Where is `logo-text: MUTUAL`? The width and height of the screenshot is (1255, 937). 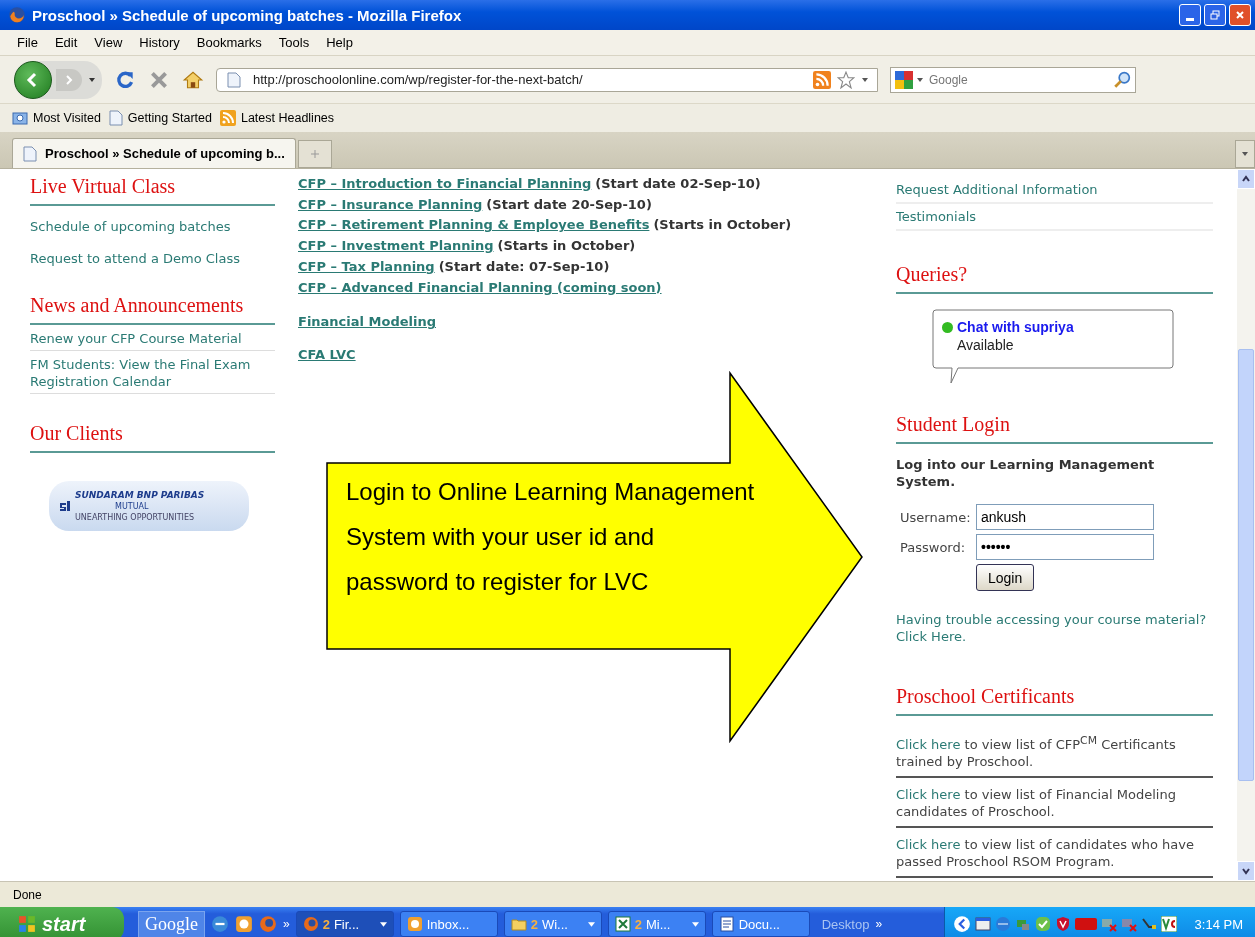
logo-text: MUTUAL is located at coordinates (132, 506).